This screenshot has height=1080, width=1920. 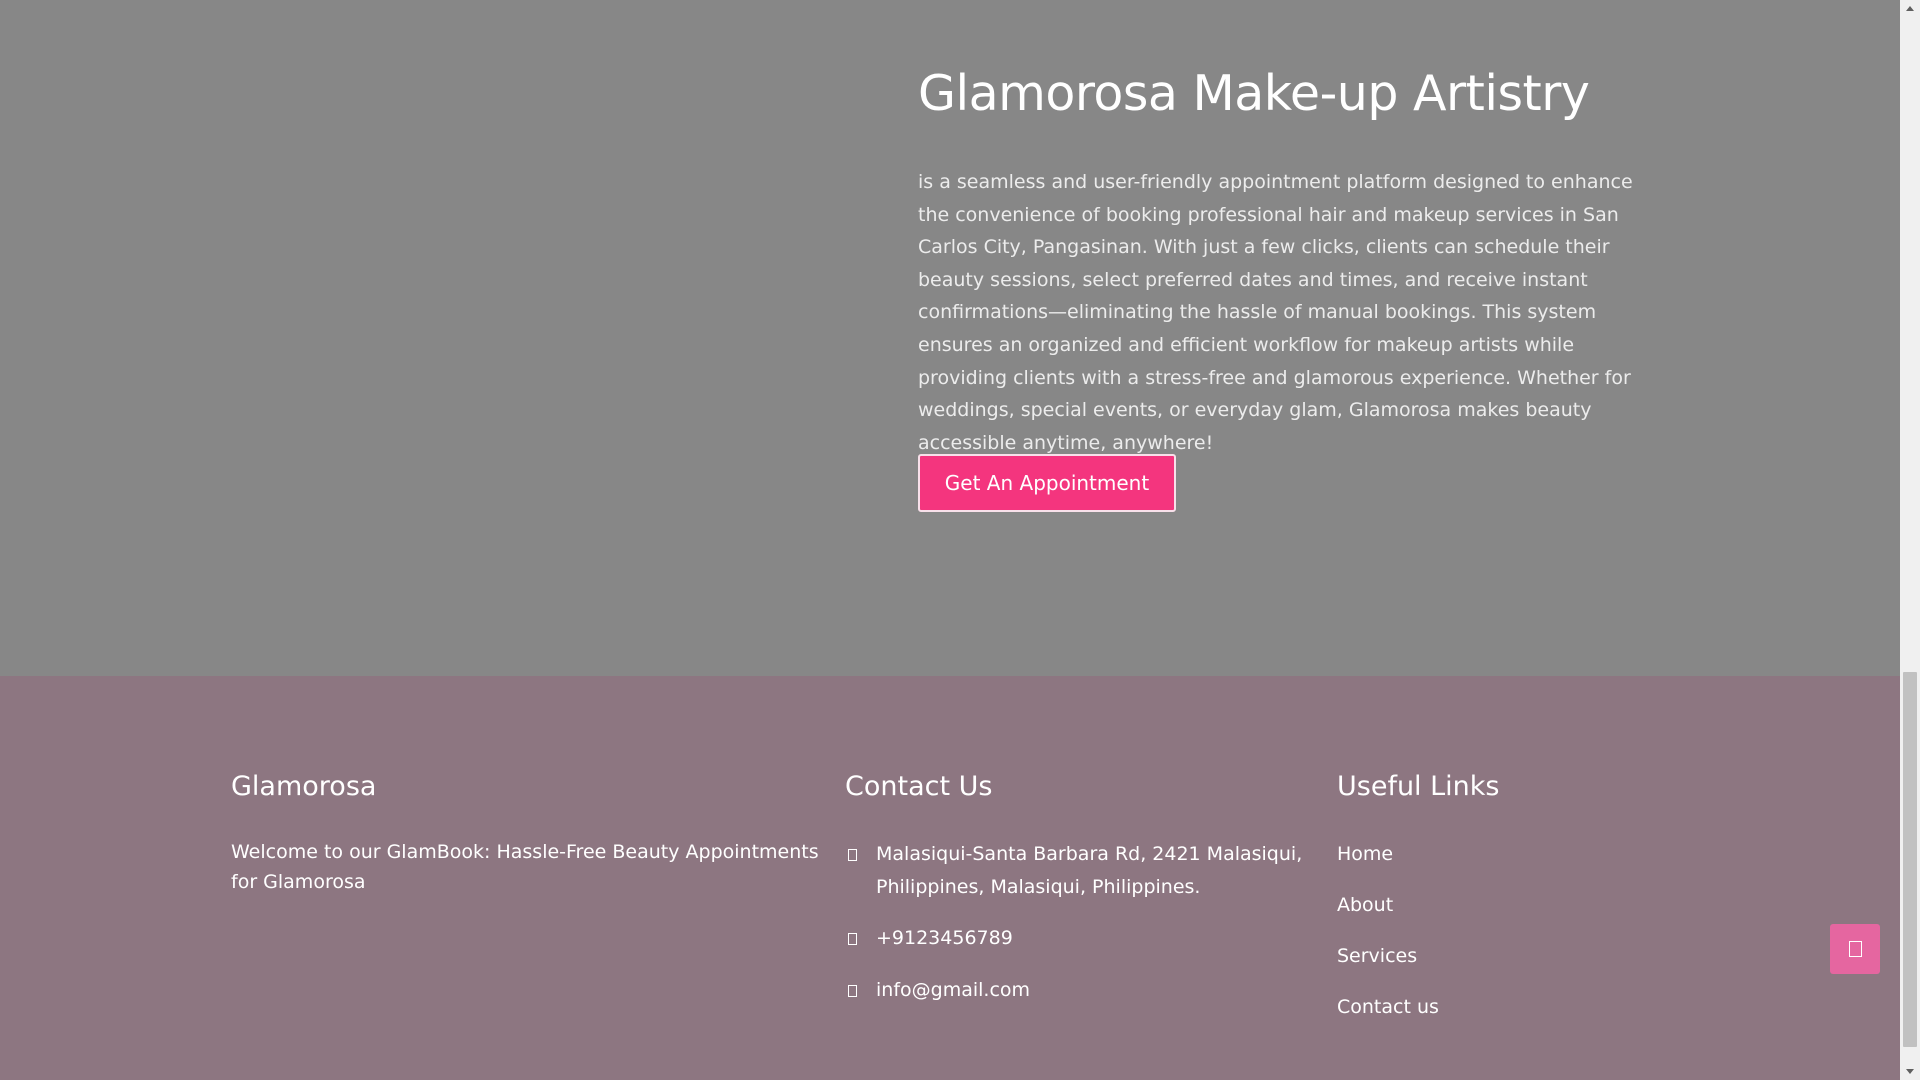 What do you see at coordinates (1047, 483) in the screenshot?
I see `get-appointment-button: Get An Appointment` at bounding box center [1047, 483].